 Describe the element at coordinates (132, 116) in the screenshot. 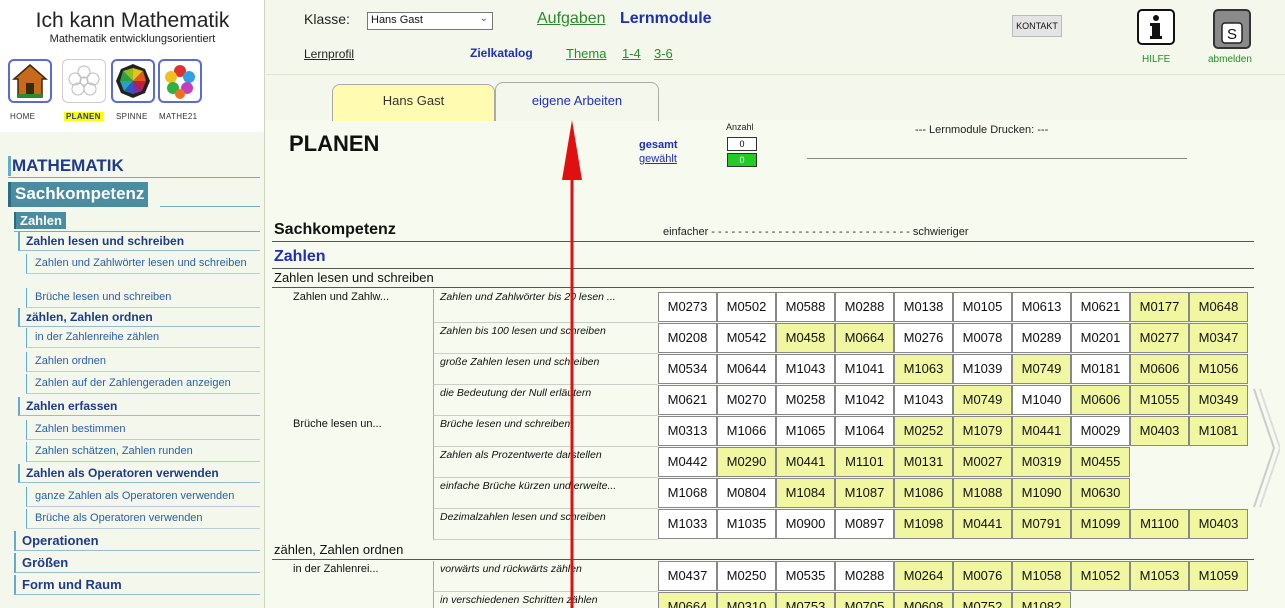

I see `spinne-label: SPINNE` at that location.